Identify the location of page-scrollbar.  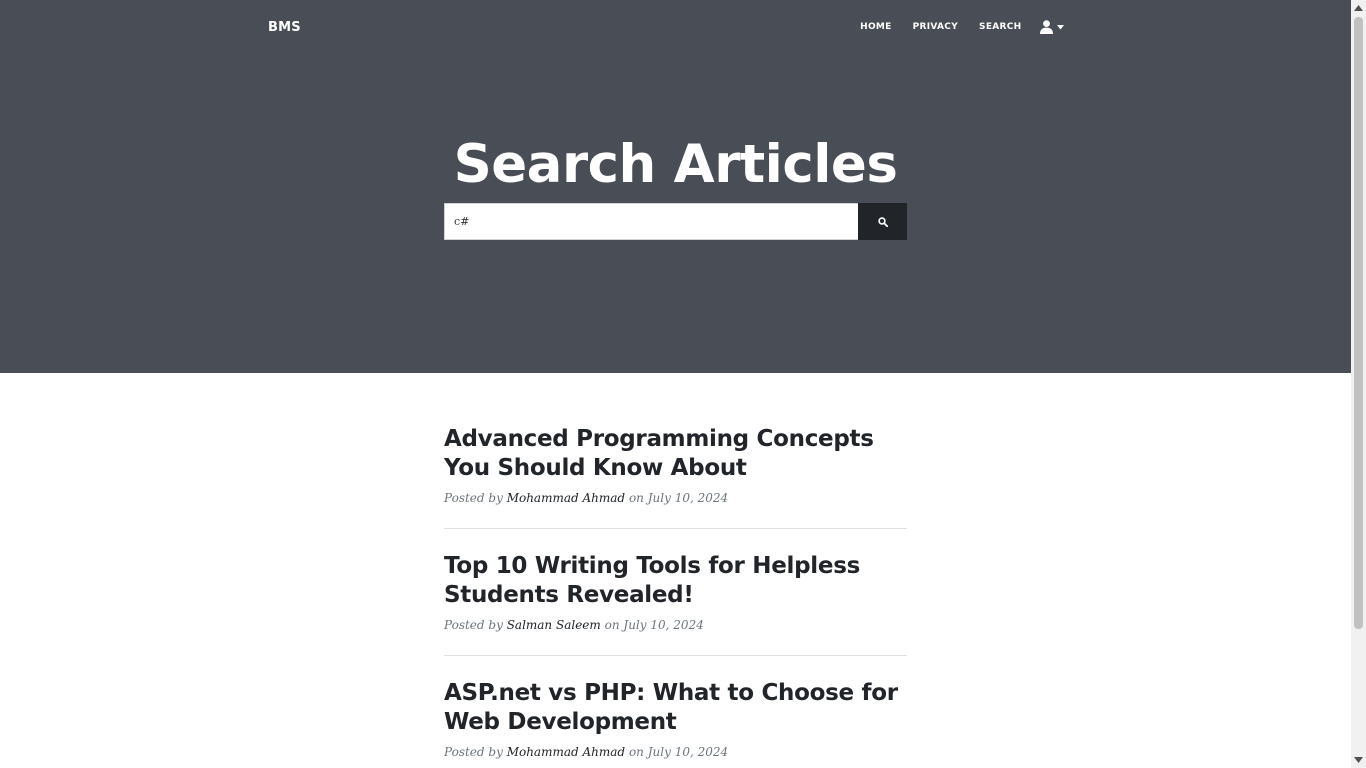
(1358, 384).